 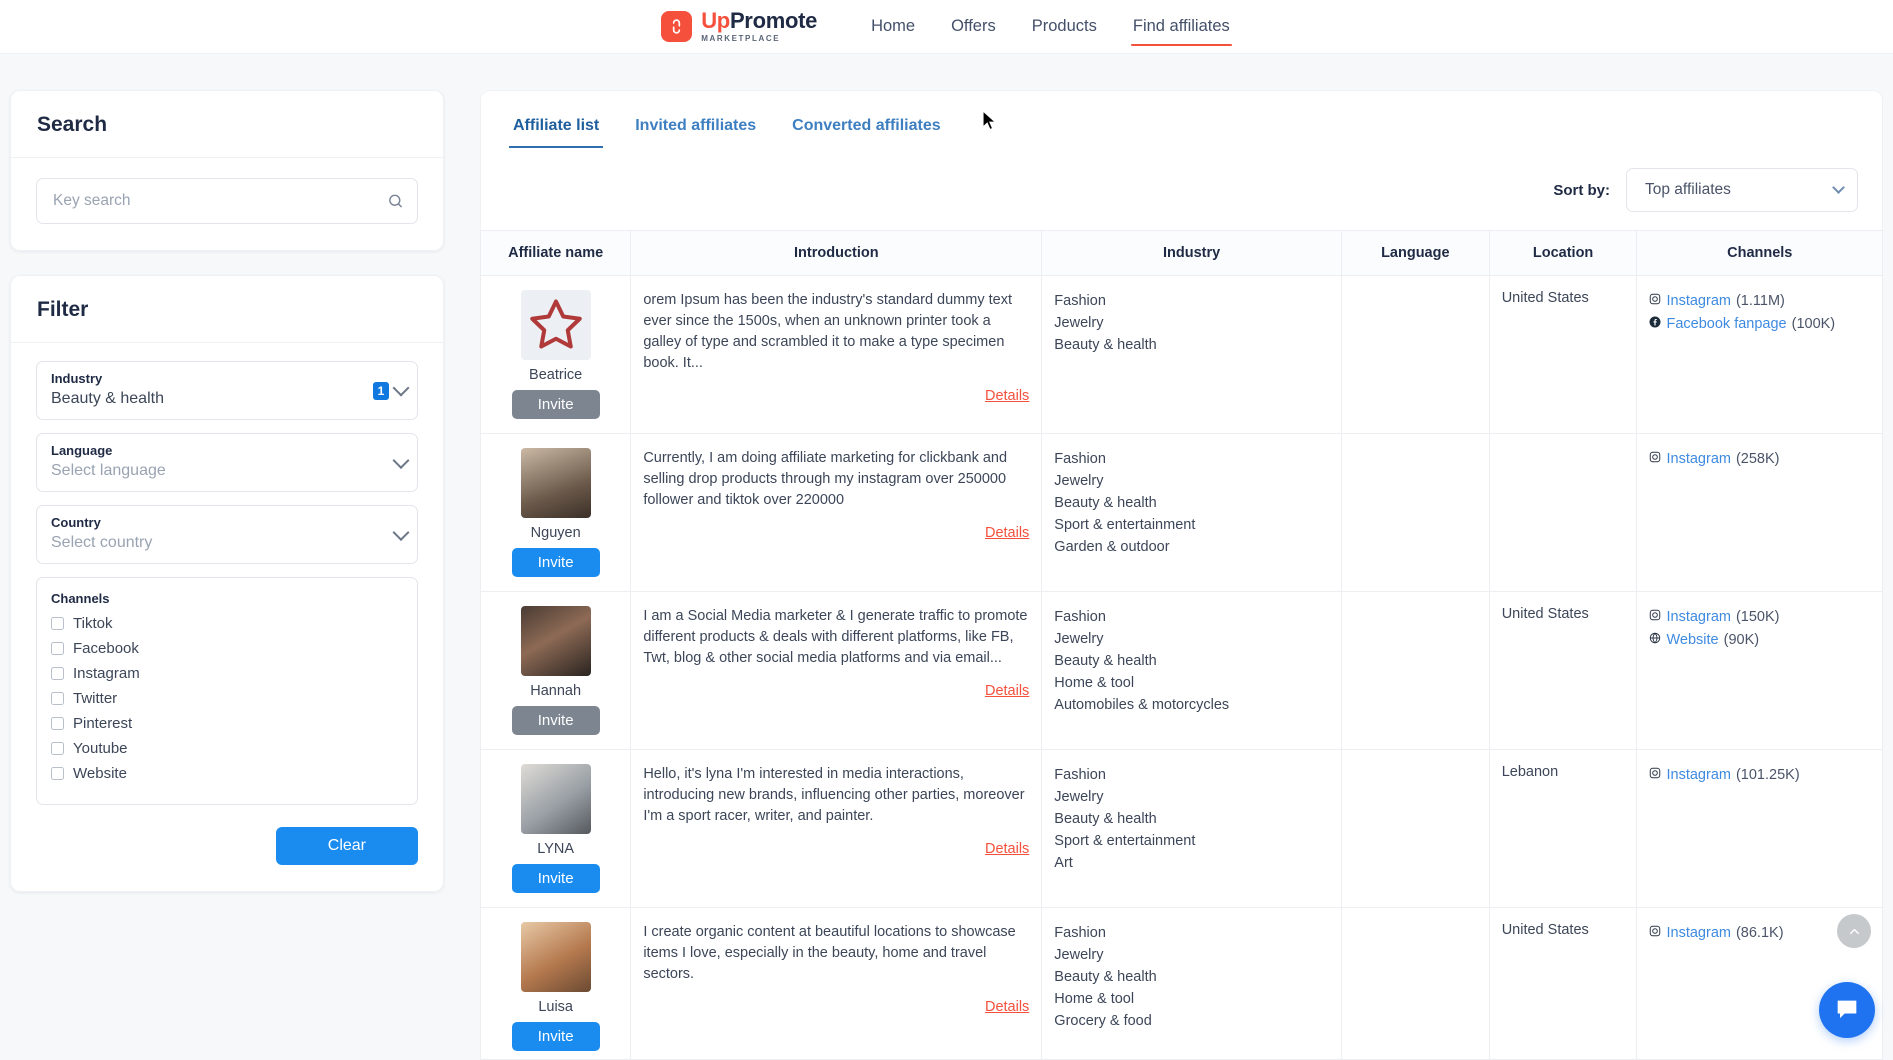 What do you see at coordinates (395, 201) in the screenshot?
I see `search-icon` at bounding box center [395, 201].